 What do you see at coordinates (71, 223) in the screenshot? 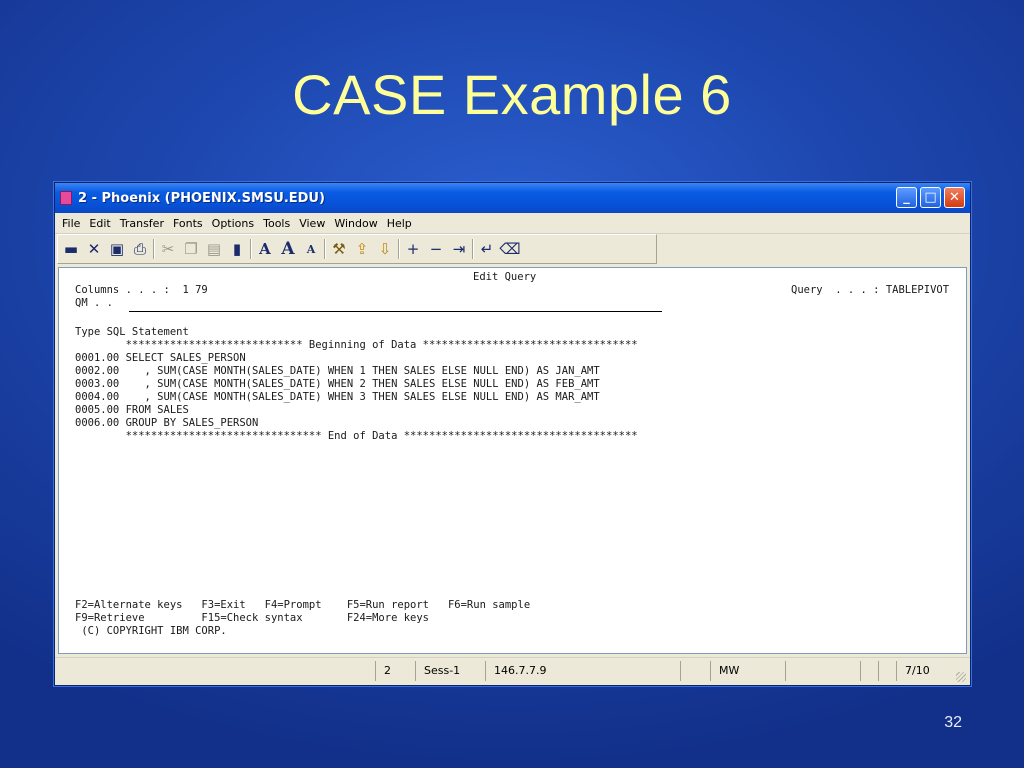
I see `menu-file: File` at bounding box center [71, 223].